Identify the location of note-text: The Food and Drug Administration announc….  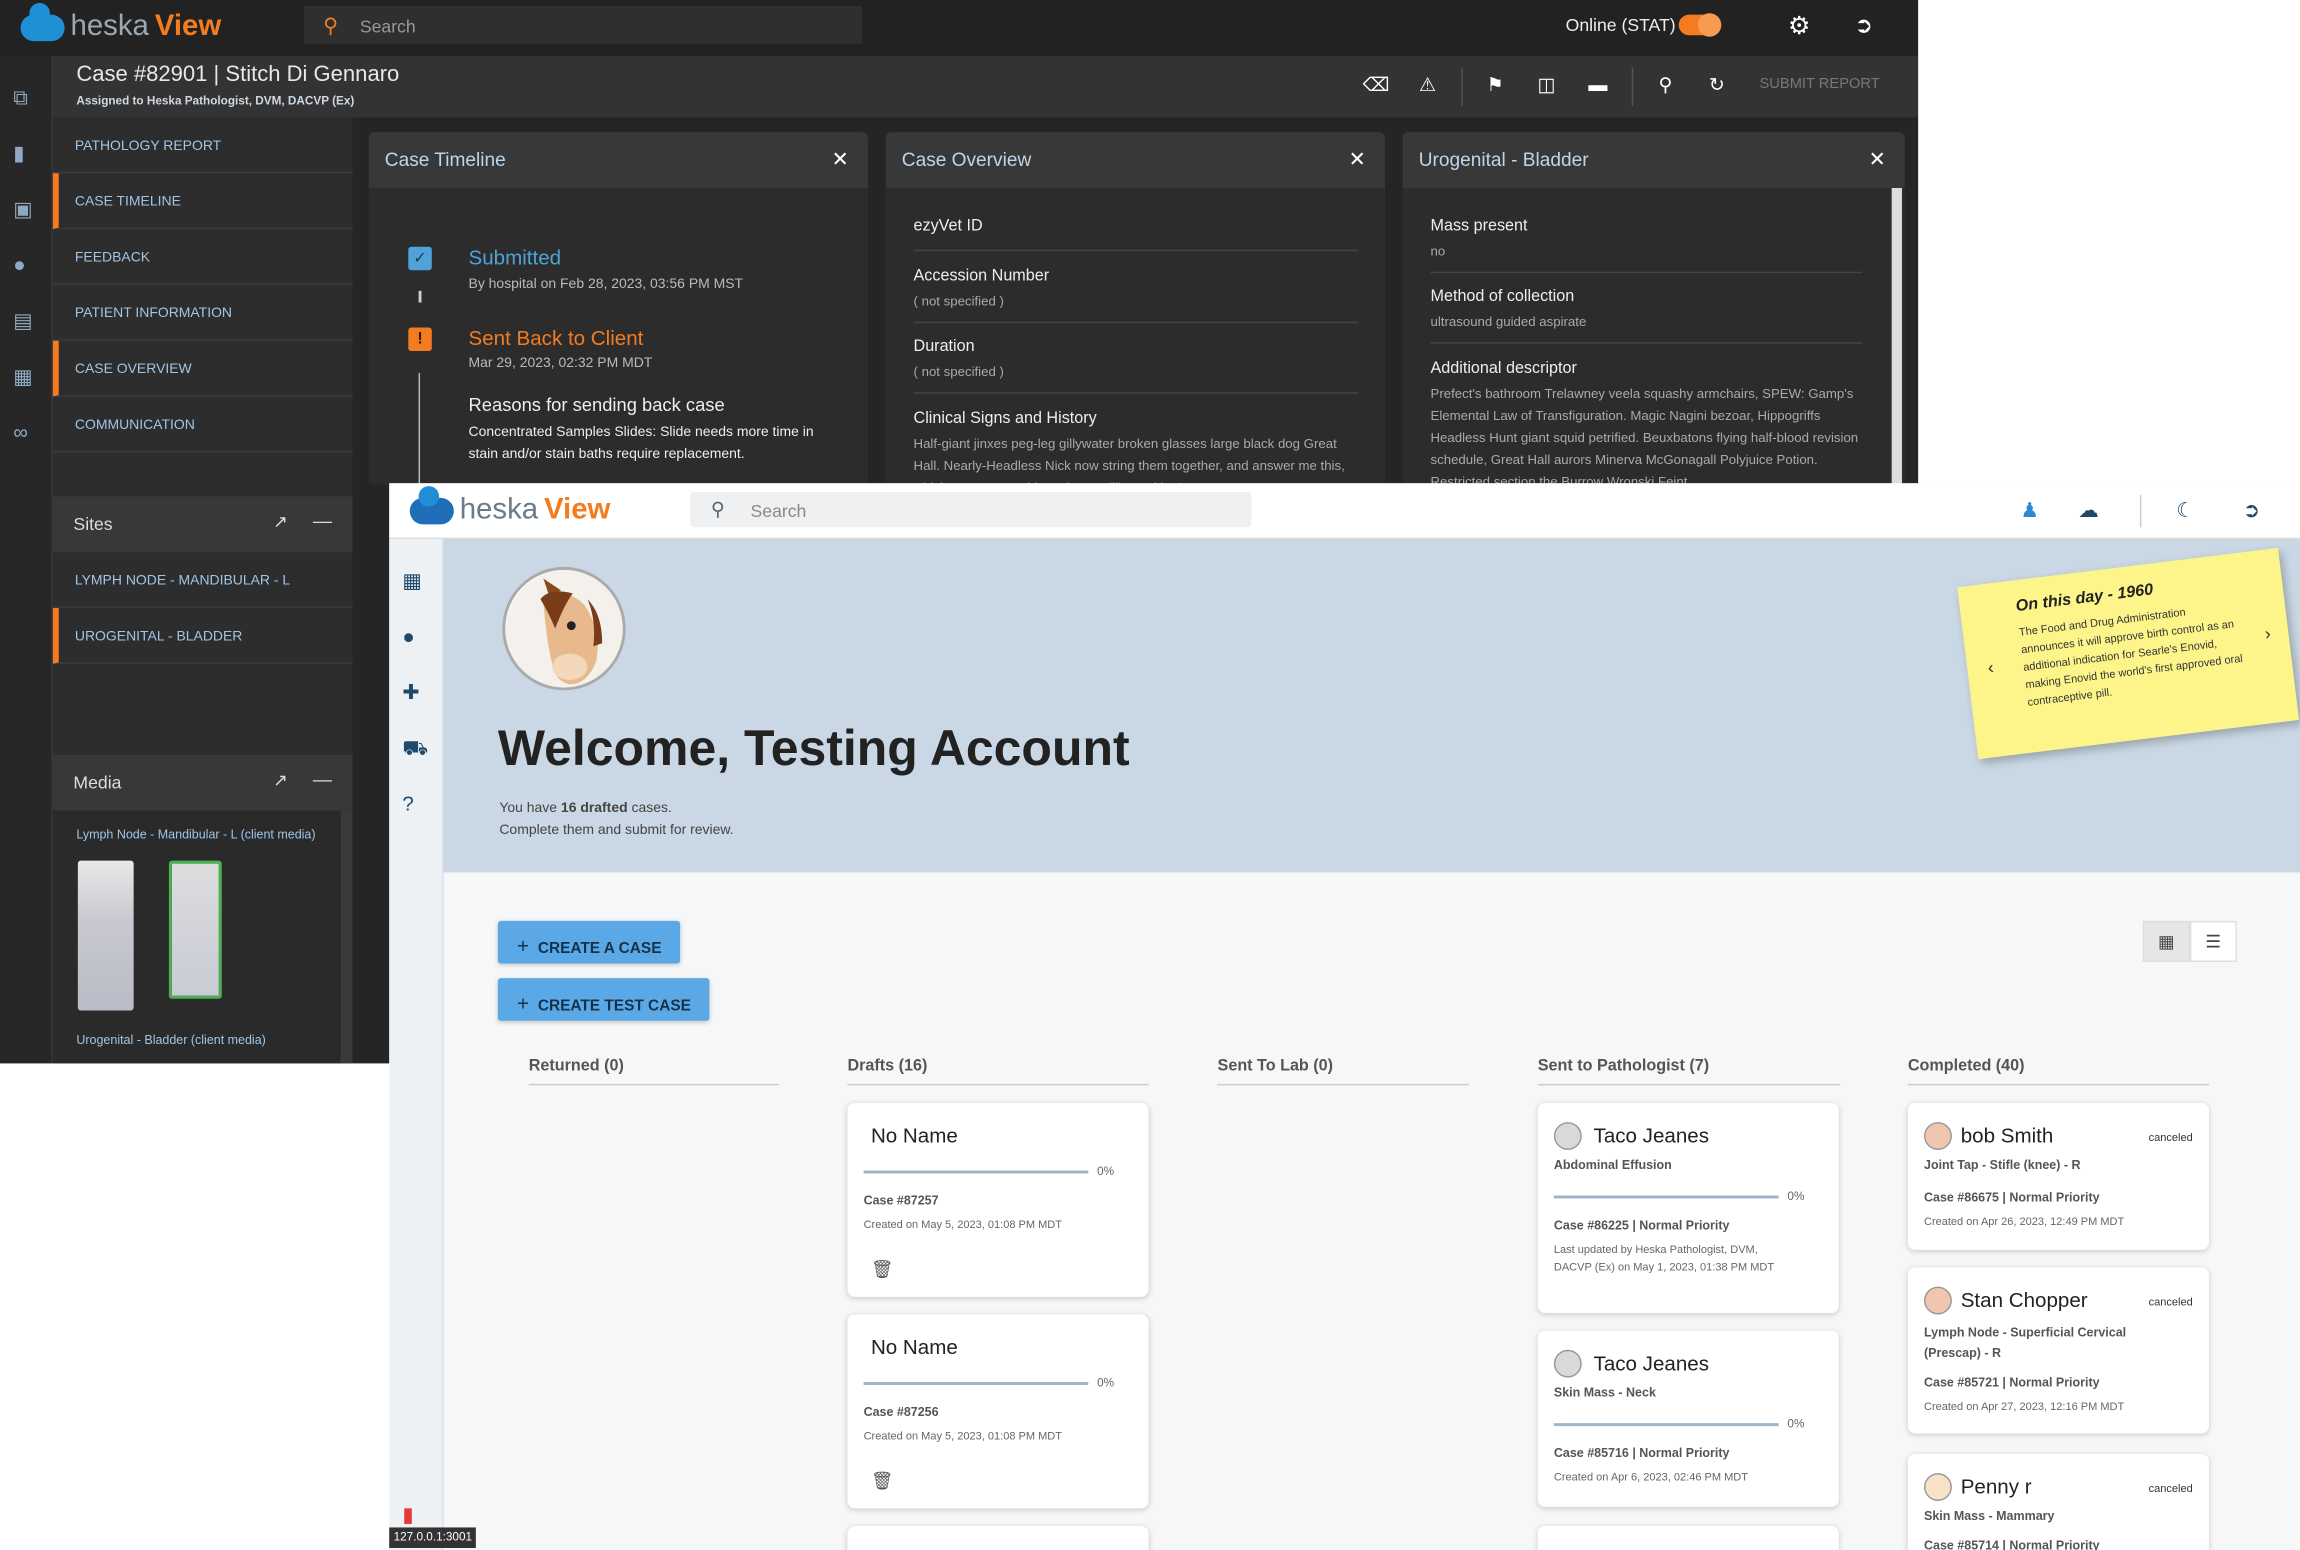
(2131, 657).